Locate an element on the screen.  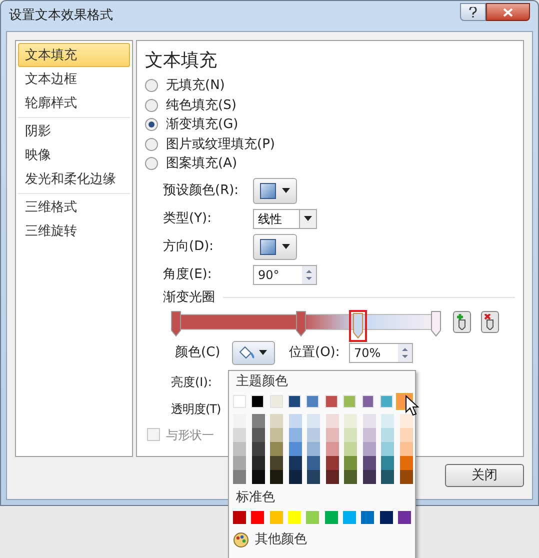
sidebar-item: 文本边框 is located at coordinates (74, 79).